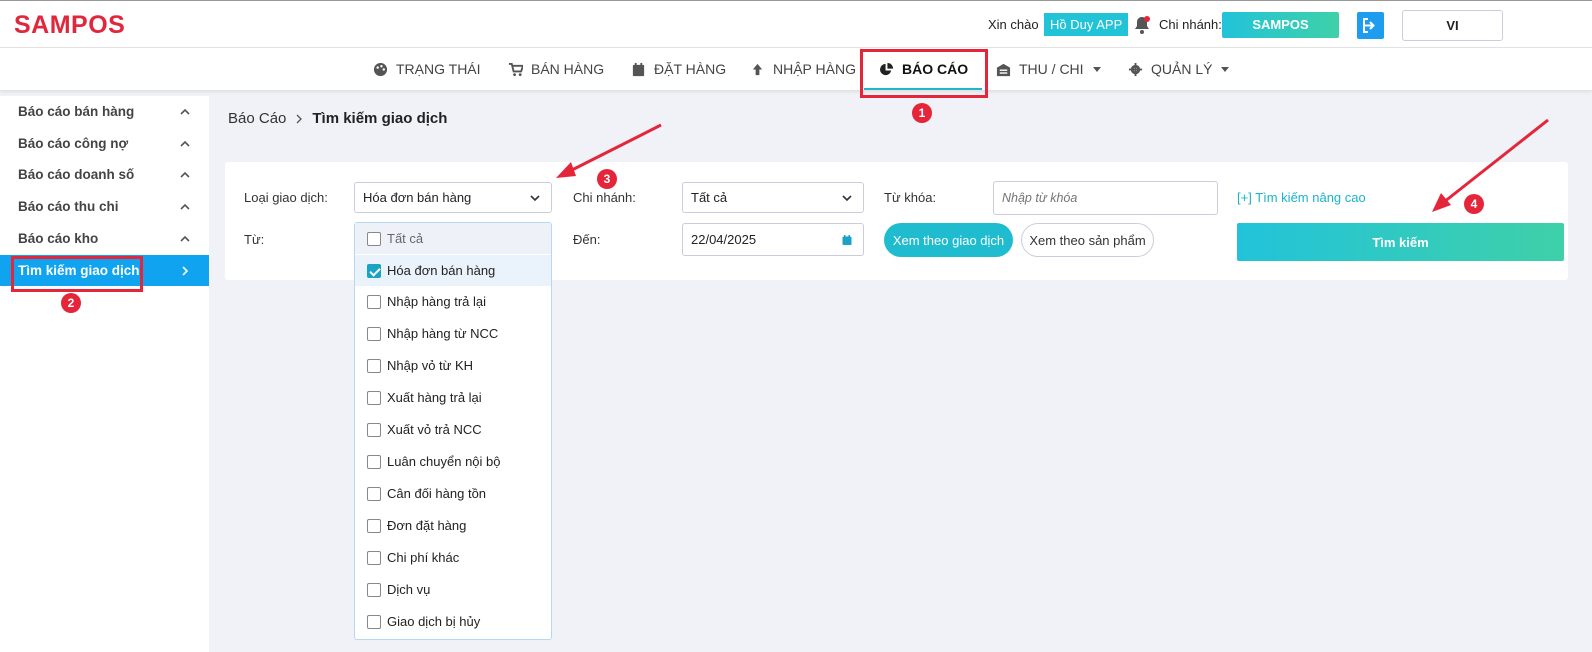 This screenshot has width=1592, height=652. Describe the element at coordinates (441, 270) in the screenshot. I see `option-label: Hóa đơn bán hàng` at that location.